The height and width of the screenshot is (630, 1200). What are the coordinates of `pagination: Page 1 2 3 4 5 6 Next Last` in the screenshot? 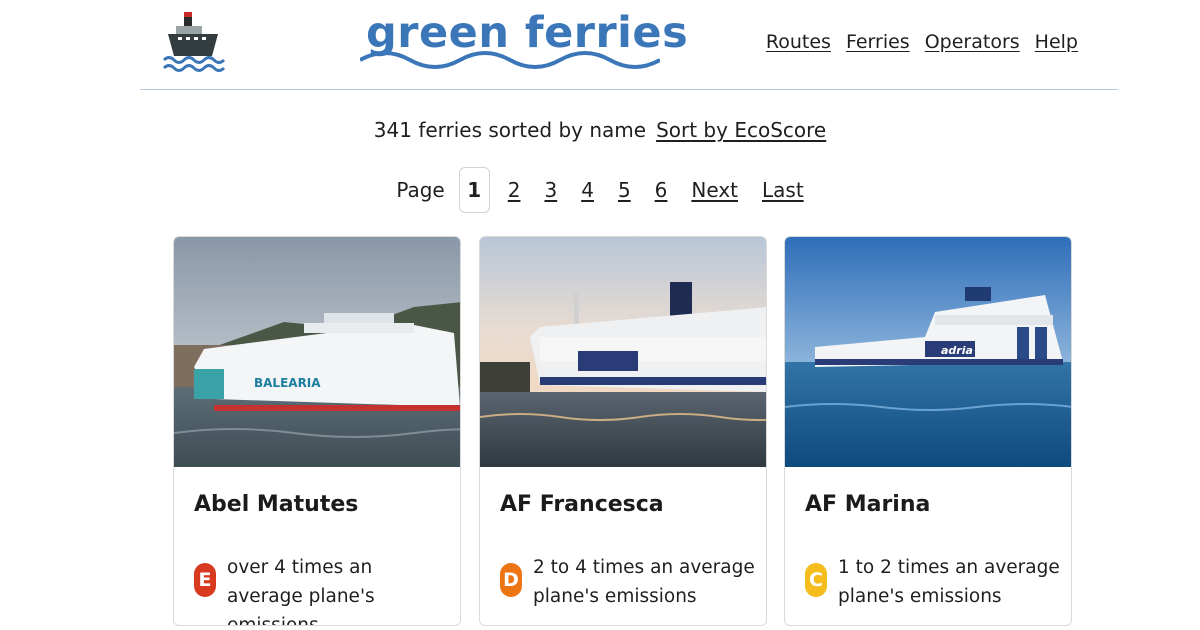 It's located at (600, 190).